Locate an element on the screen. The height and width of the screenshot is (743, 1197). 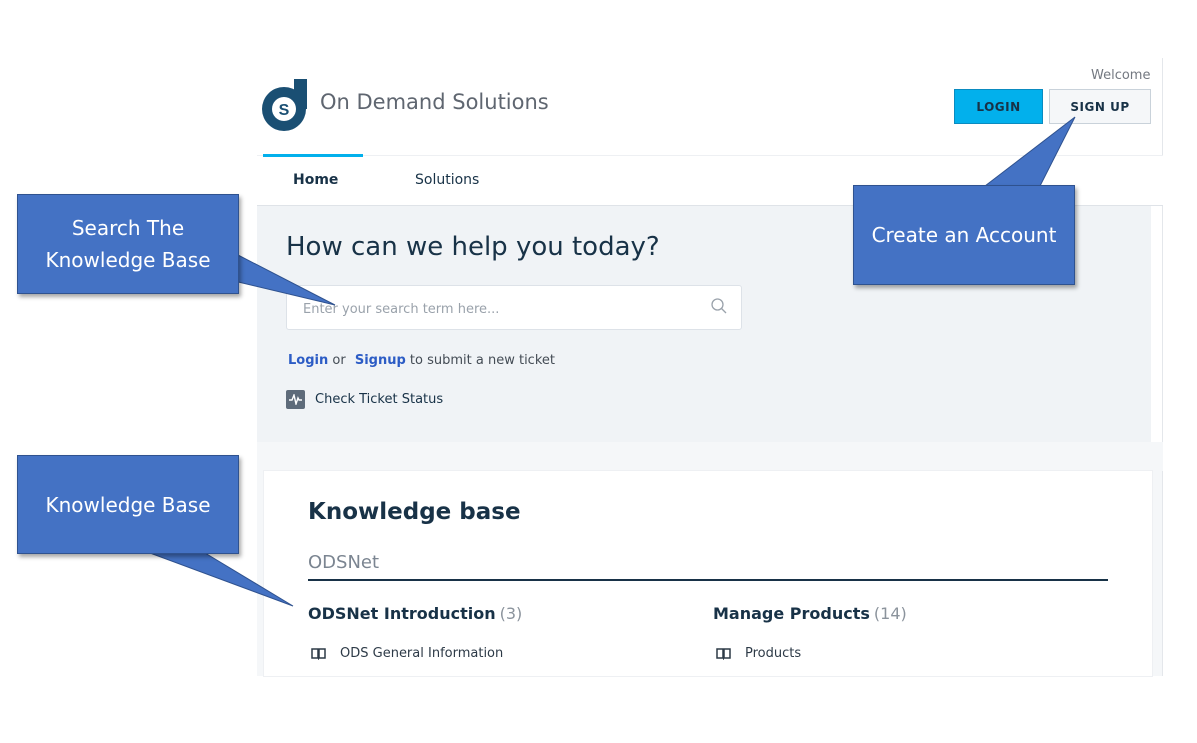
callout-create-account: Create an Account is located at coordinates (964, 235).